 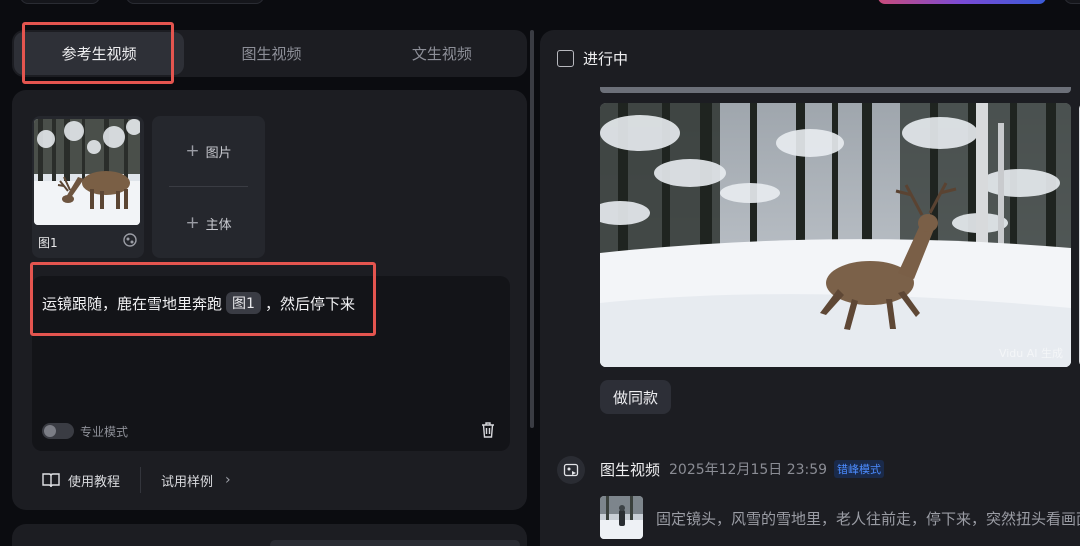 What do you see at coordinates (58, 431) in the screenshot?
I see `pro-mode-toggle` at bounding box center [58, 431].